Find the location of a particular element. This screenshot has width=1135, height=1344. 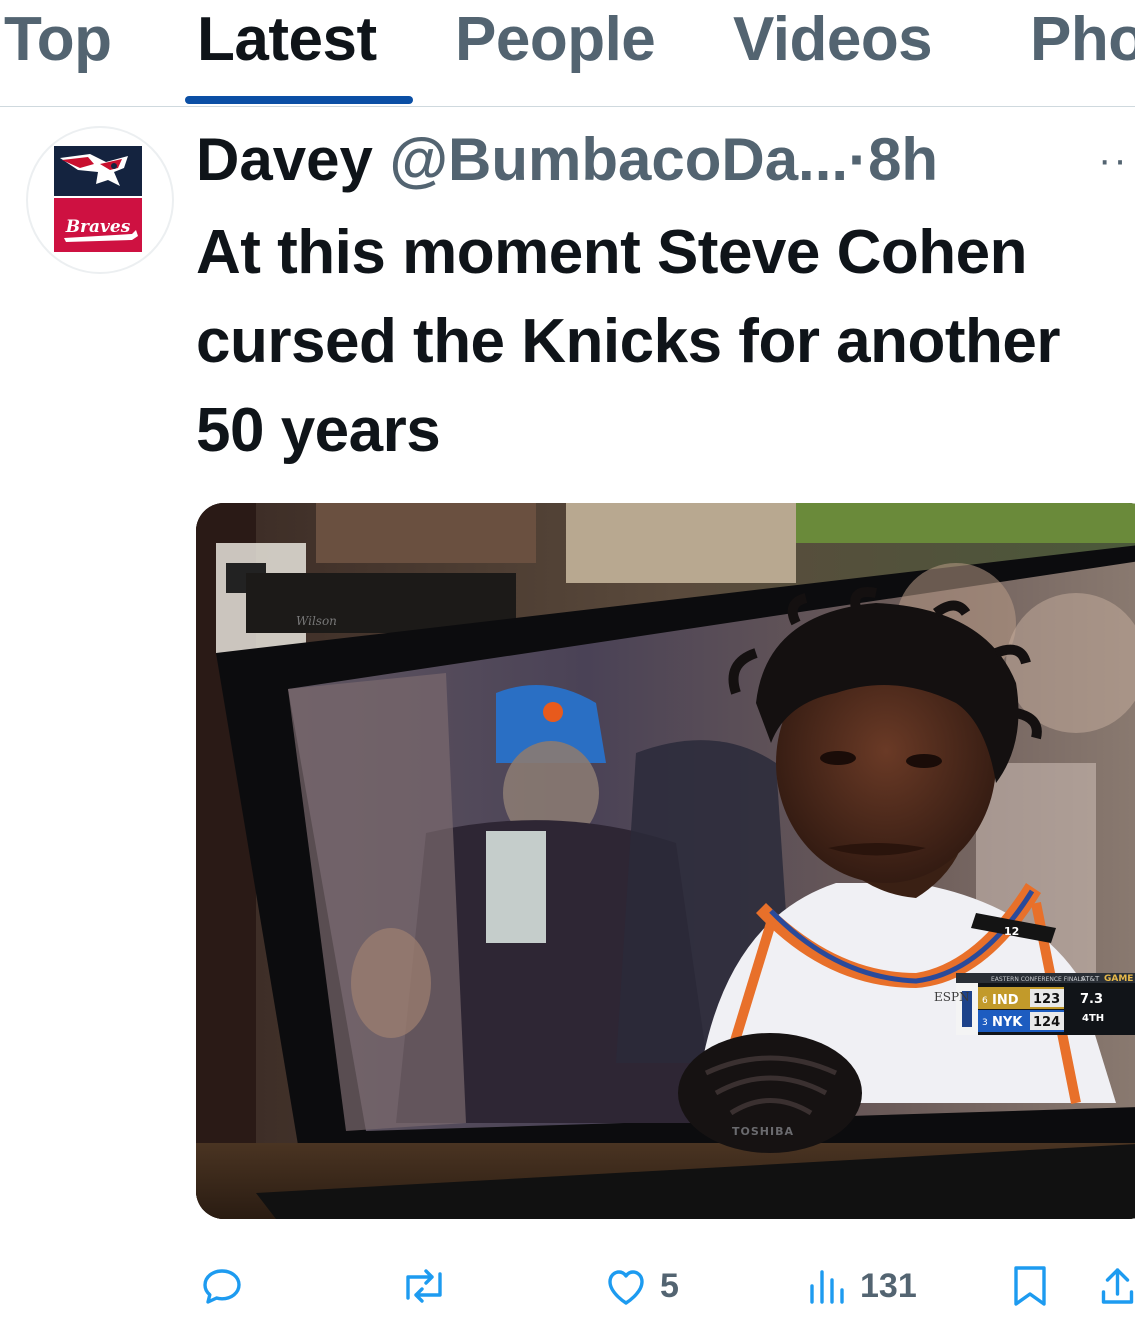

box-wordmark: Wilson is located at coordinates (316, 621).